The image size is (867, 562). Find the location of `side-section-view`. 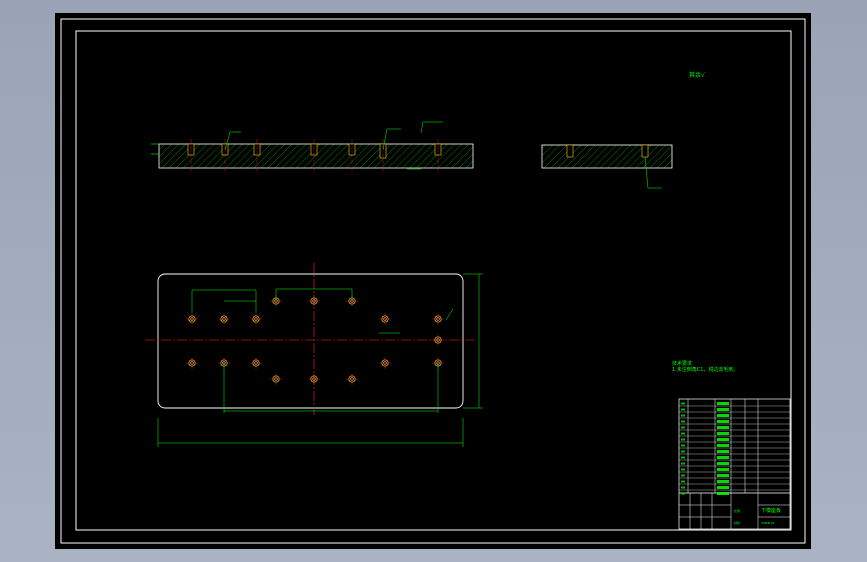

side-section-view is located at coordinates (607, 166).